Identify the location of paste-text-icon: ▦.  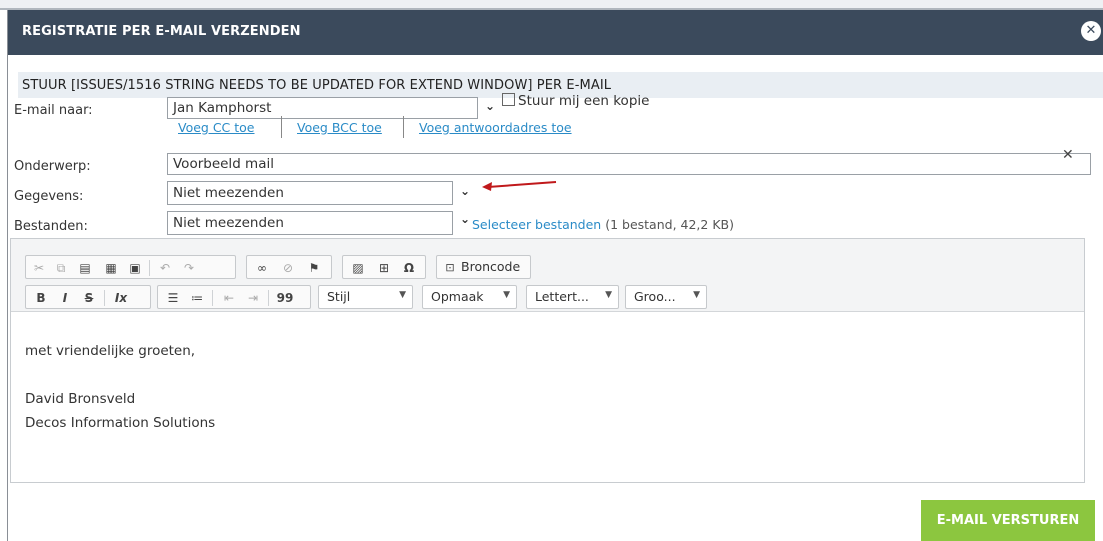
(111, 268).